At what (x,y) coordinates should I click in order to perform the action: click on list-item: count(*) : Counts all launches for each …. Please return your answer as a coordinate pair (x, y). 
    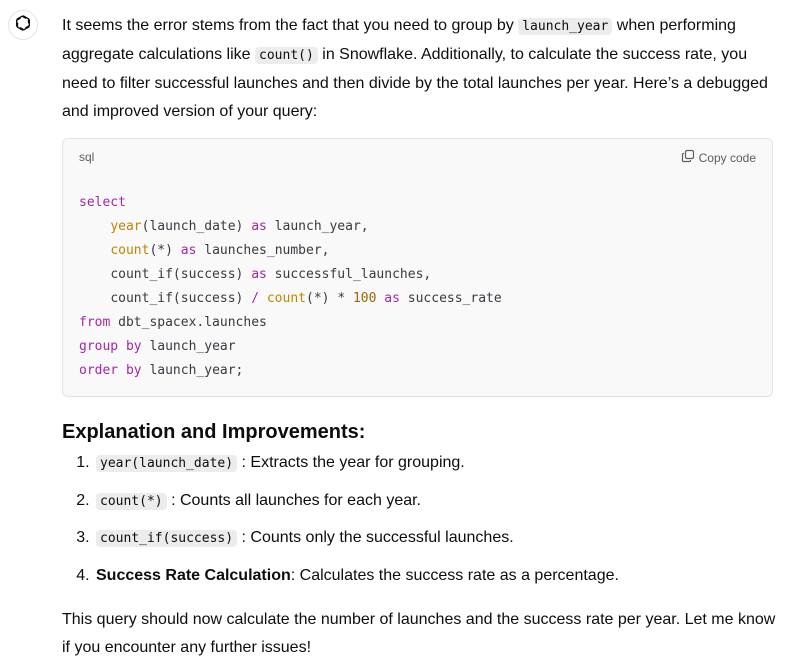
    Looking at the image, I should click on (435, 501).